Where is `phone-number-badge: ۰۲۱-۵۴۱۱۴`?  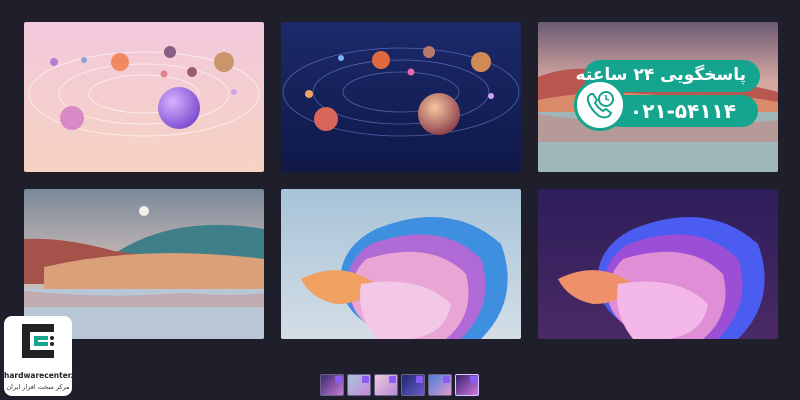
phone-number-badge: ۰۲۱-۵۴۱۱۴ is located at coordinates (681, 111).